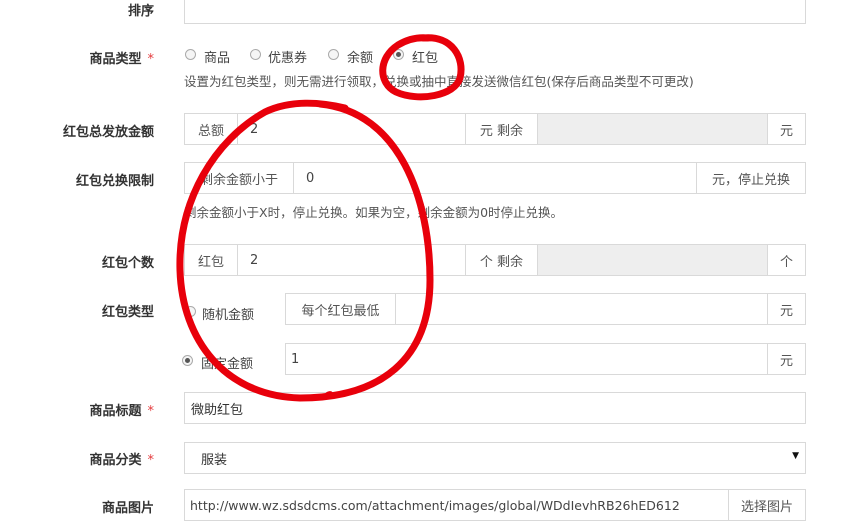 The width and height of the screenshot is (868, 522). Describe the element at coordinates (127, 263) in the screenshot. I see `redpacket-count-label: 红包个数` at that location.